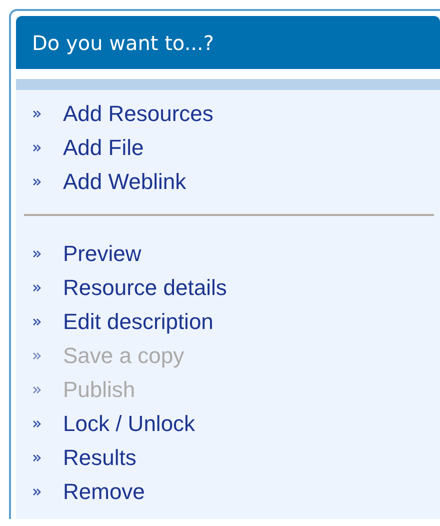  What do you see at coordinates (104, 492) in the screenshot?
I see `action-link: Remove` at bounding box center [104, 492].